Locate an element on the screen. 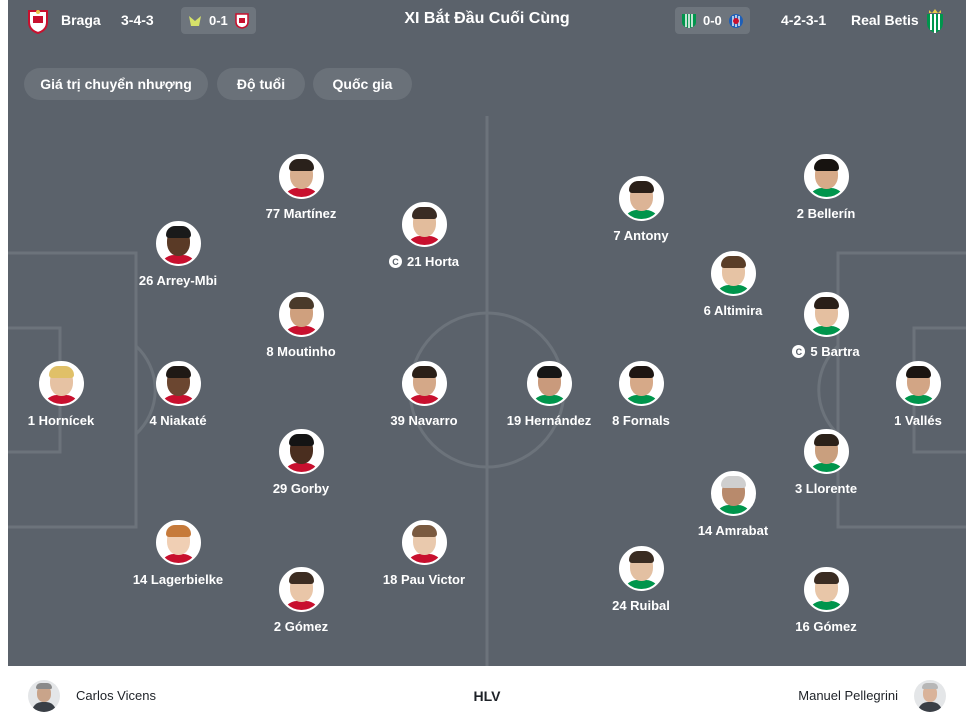 The height and width of the screenshot is (725, 974). away-player: 1 Vallés is located at coordinates (907, 394).